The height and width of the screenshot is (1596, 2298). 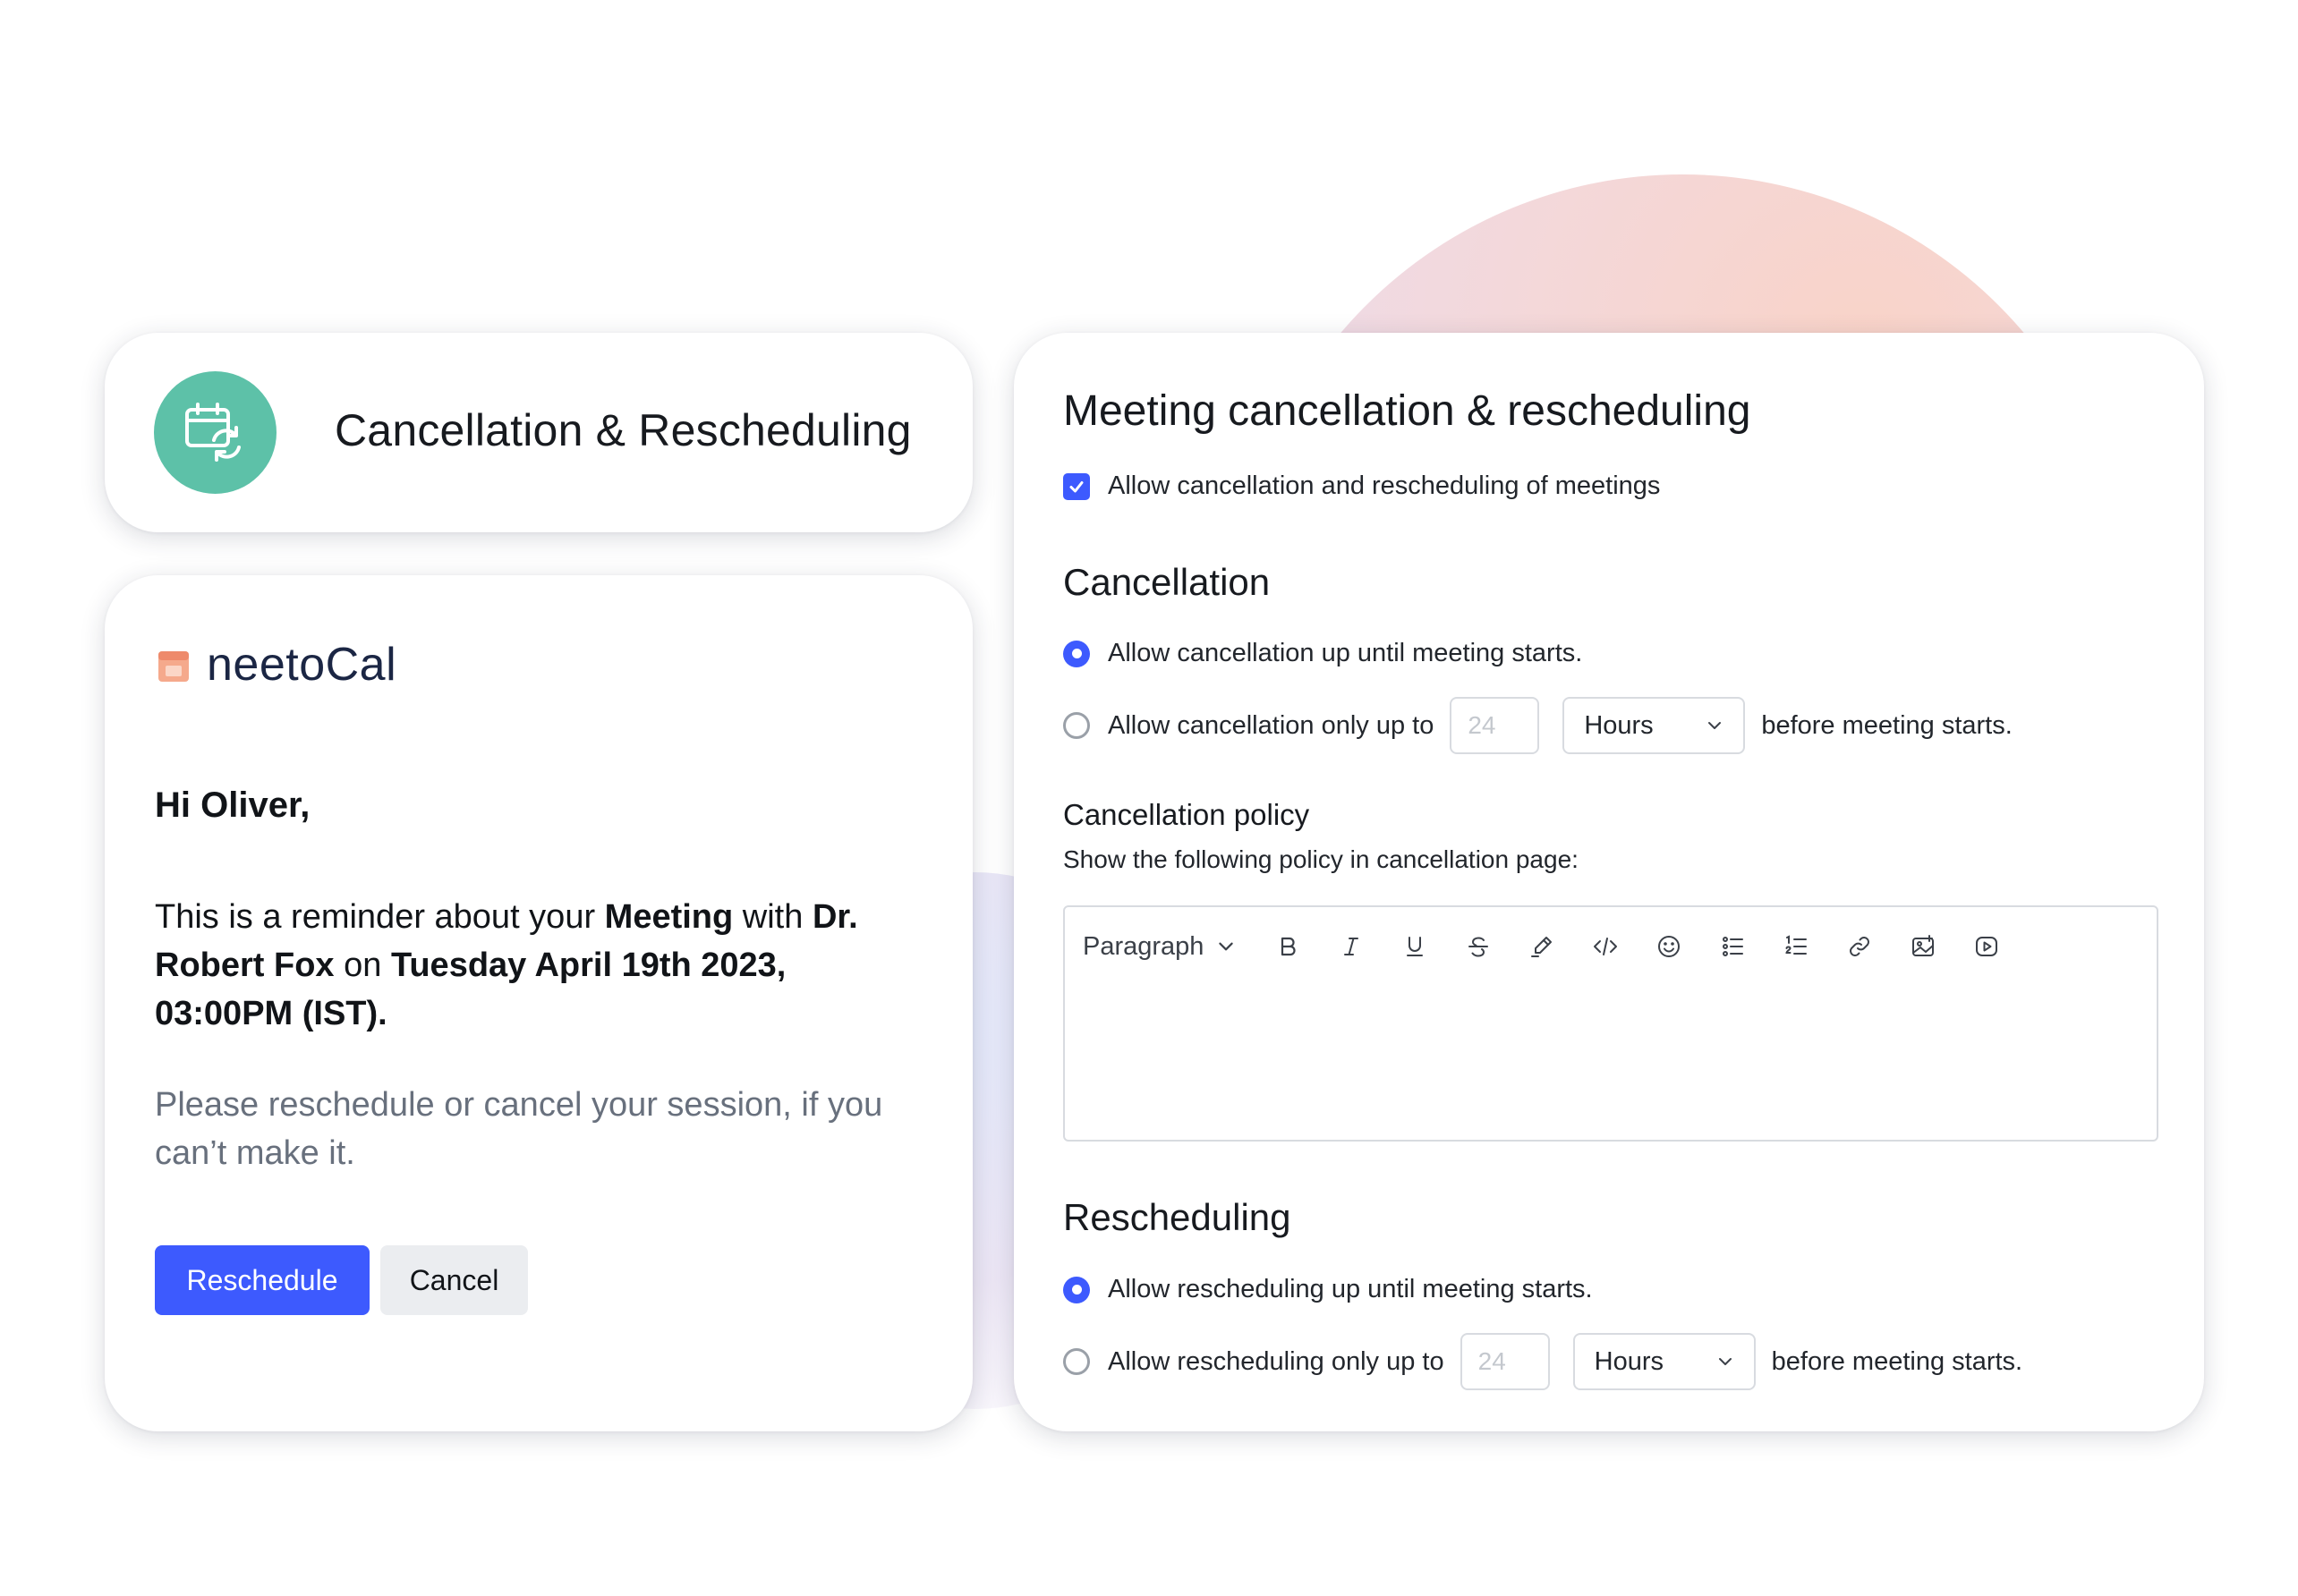 I want to click on cancellation-suffix: before meeting starts., so click(x=1887, y=725).